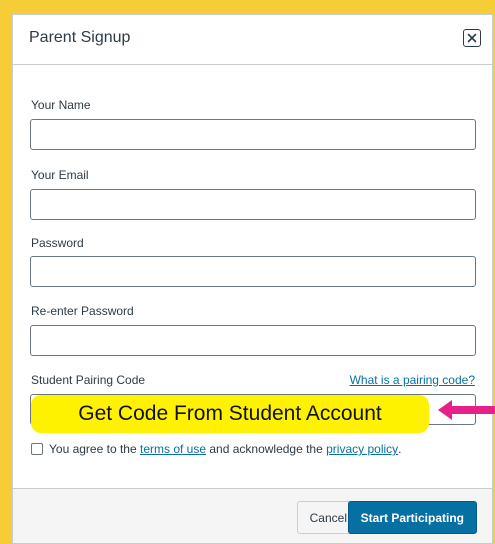 The image size is (495, 544). I want to click on privacy-policy-link: privacy policy, so click(362, 449).